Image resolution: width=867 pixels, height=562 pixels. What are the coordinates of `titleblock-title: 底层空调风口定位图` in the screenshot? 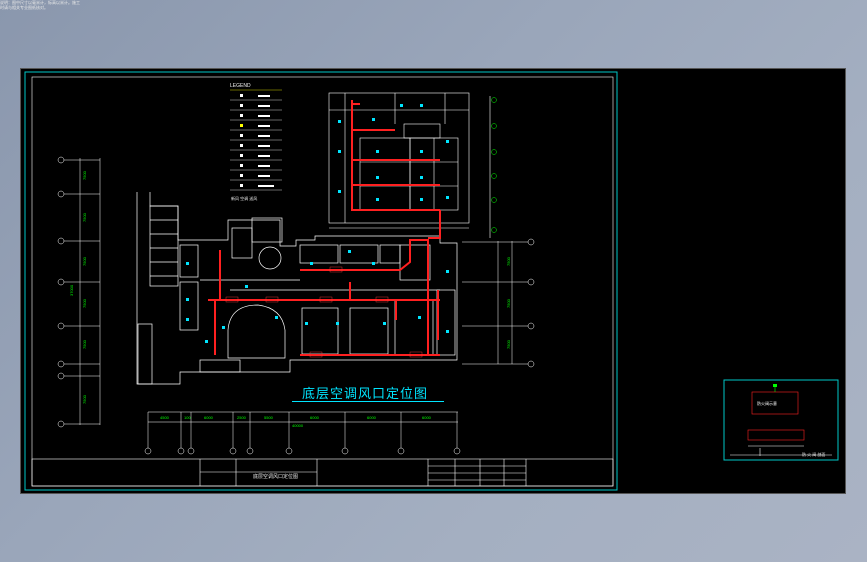 It's located at (276, 477).